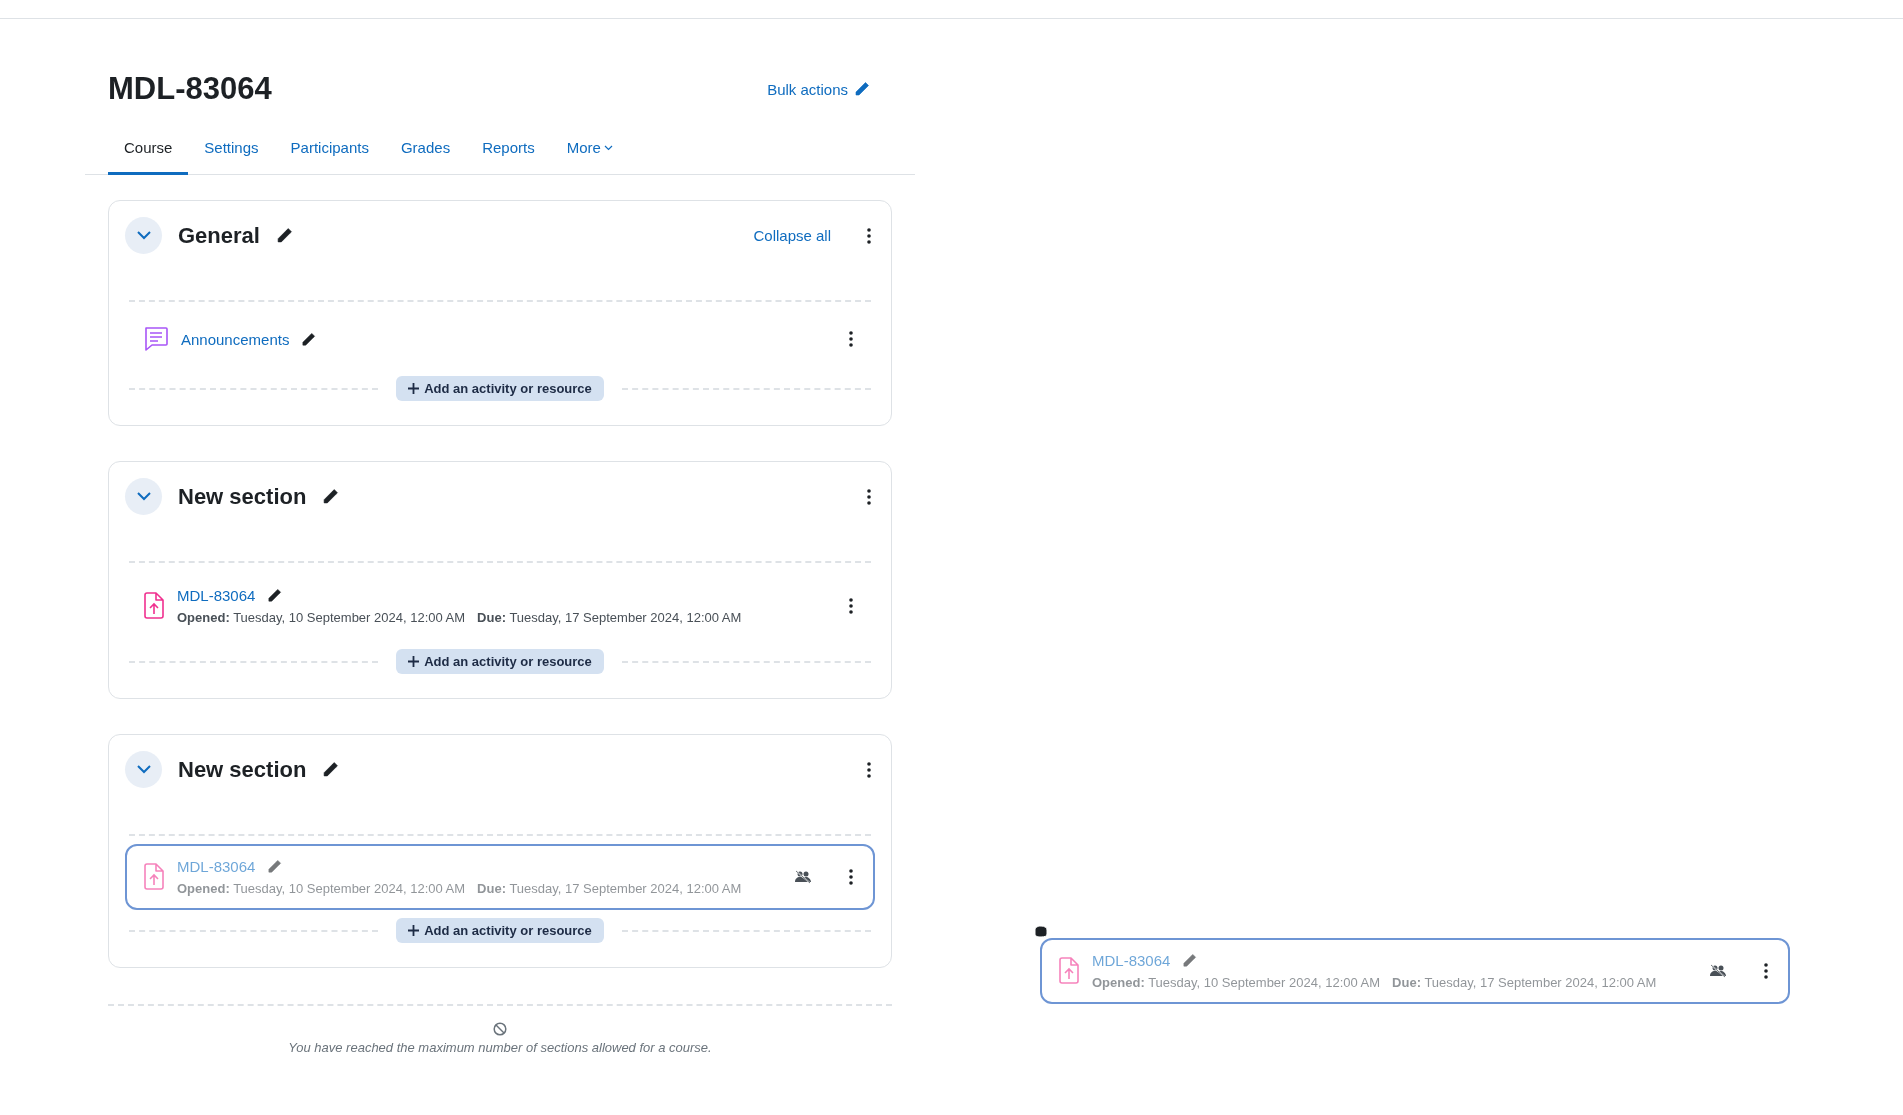 The width and height of the screenshot is (1903, 1115). Describe the element at coordinates (235, 339) in the screenshot. I see `activity-link: Announcements` at that location.